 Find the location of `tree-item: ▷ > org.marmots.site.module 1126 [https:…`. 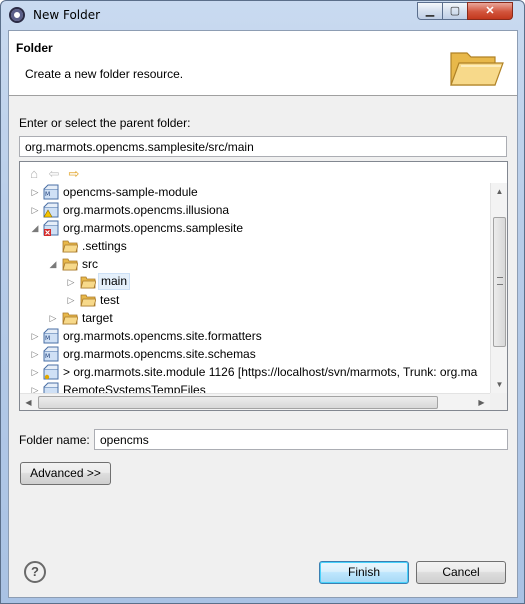

tree-item: ▷ > org.marmots.site.module 1126 [https:… is located at coordinates (255, 372).